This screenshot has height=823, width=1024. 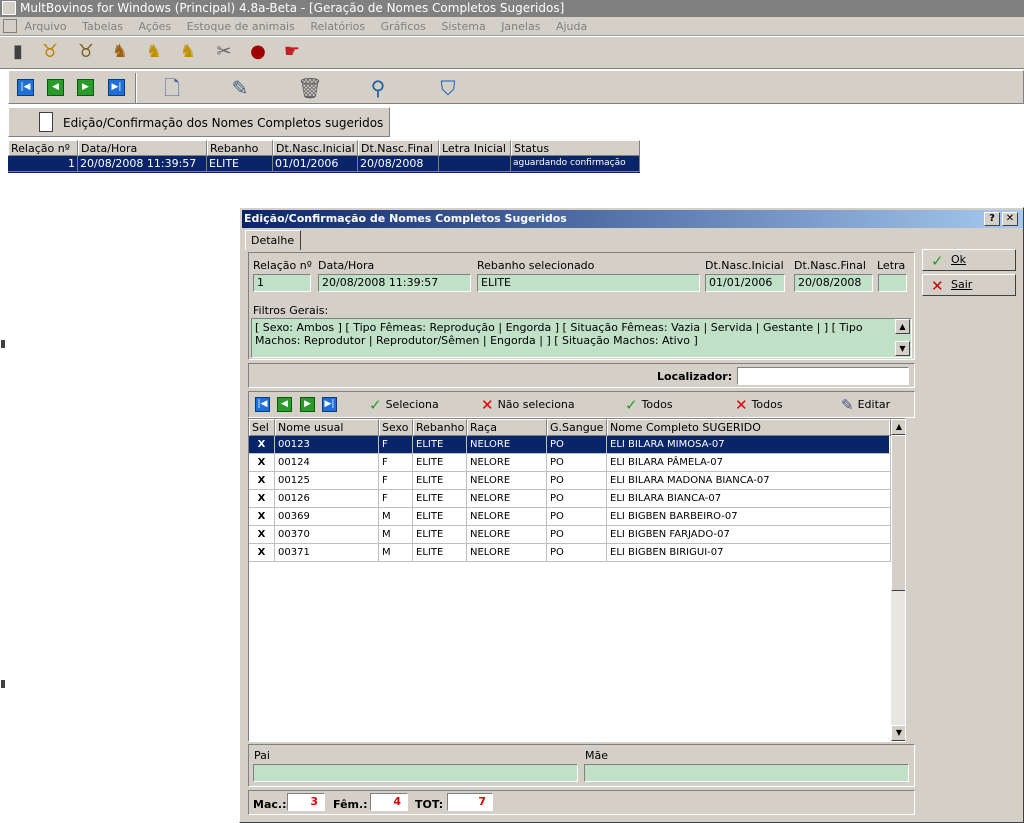 What do you see at coordinates (327, 427) in the screenshot?
I see `col-nome-usual: Nome usual` at bounding box center [327, 427].